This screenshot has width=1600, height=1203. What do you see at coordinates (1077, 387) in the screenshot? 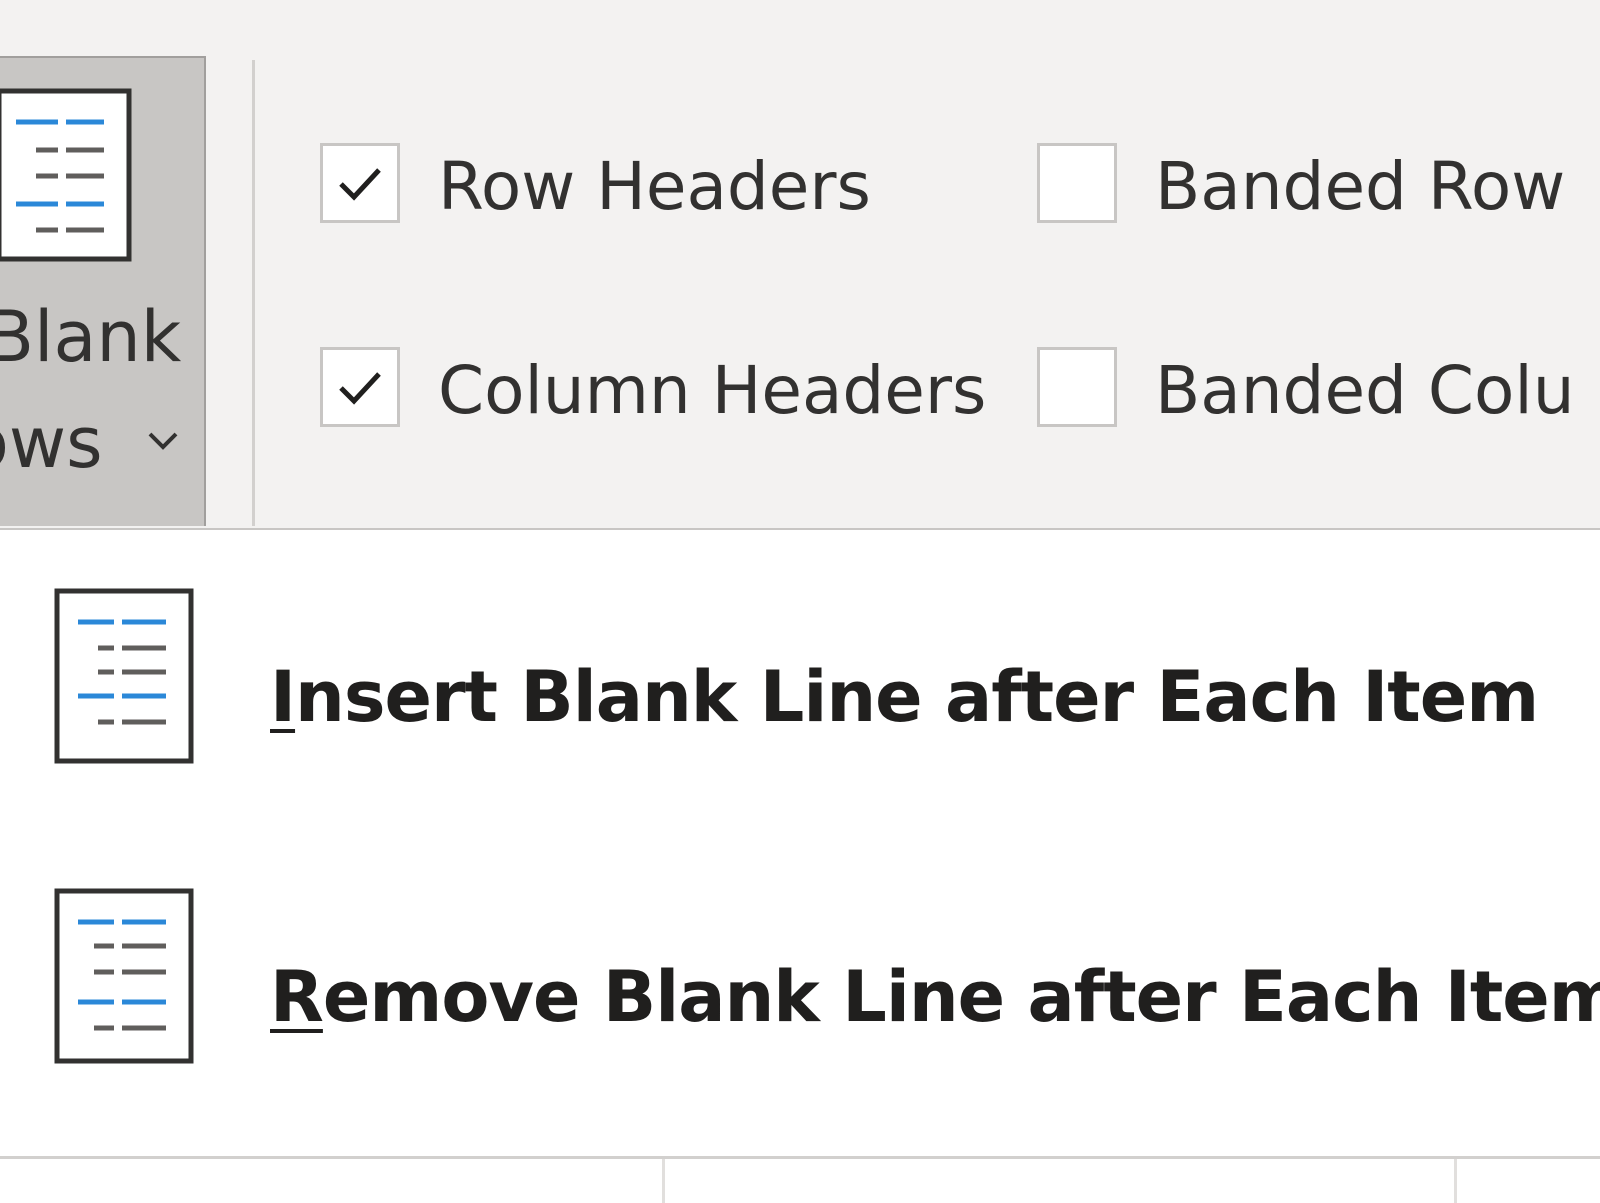
I see `banded-columns-checkbox` at bounding box center [1077, 387].